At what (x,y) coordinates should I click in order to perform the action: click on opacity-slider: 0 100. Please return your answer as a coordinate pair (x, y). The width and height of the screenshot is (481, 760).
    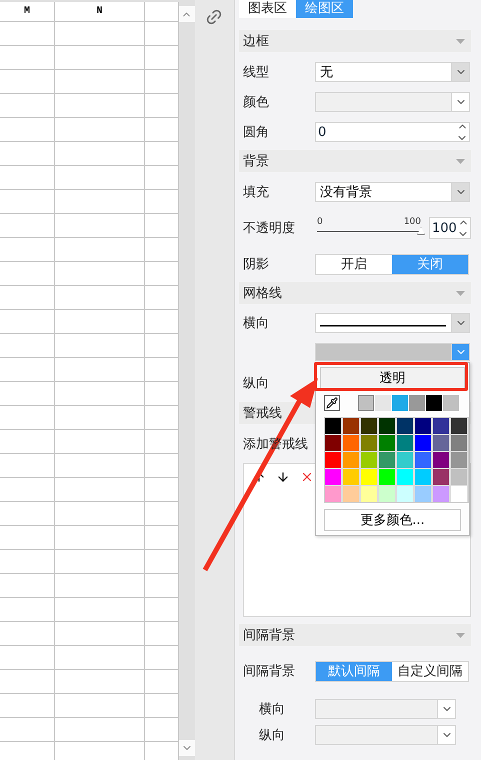
    Looking at the image, I should click on (370, 228).